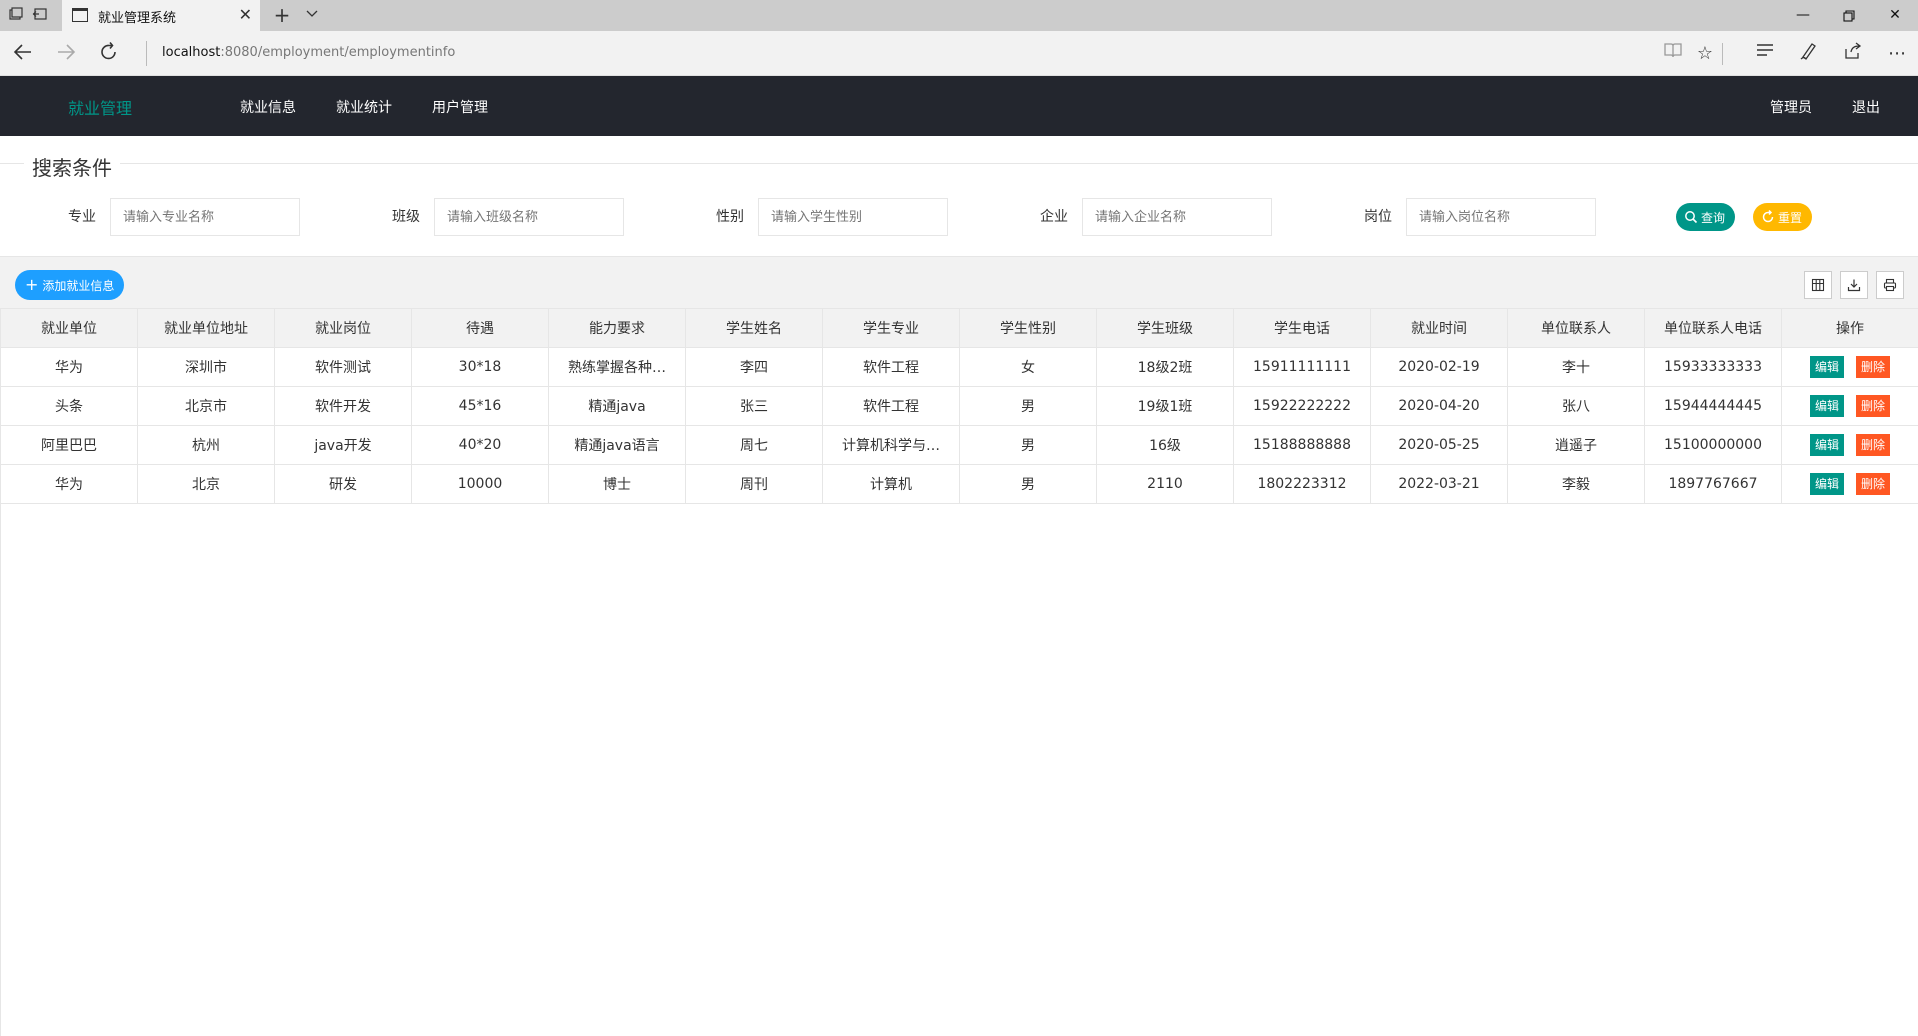  What do you see at coordinates (206, 406) in the screenshot?
I see `table-cell: 北京市` at bounding box center [206, 406].